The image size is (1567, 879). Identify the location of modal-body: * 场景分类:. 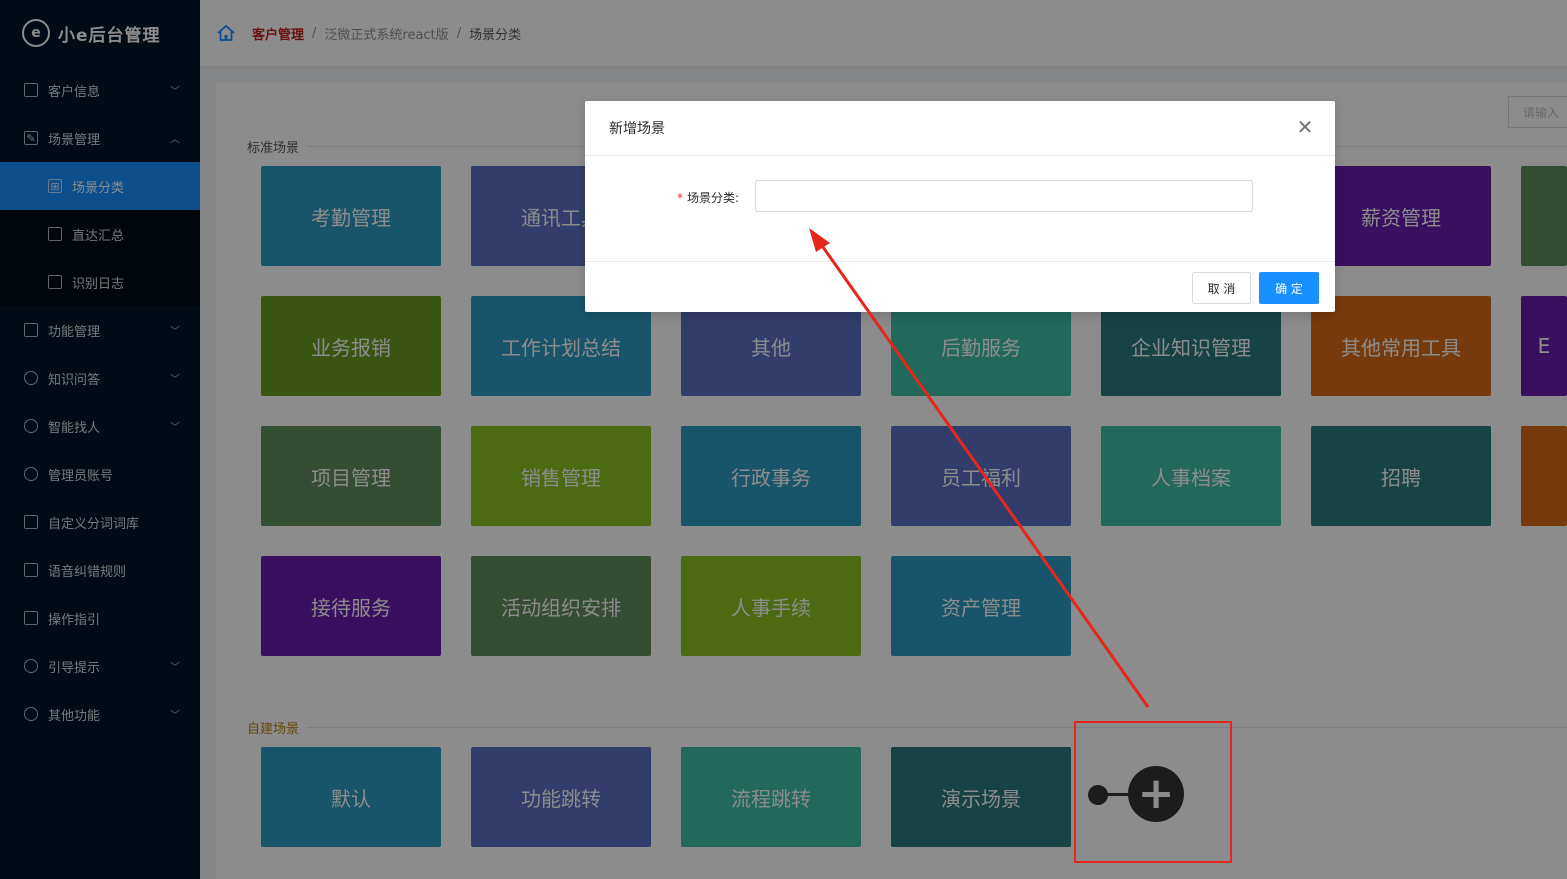
(960, 208).